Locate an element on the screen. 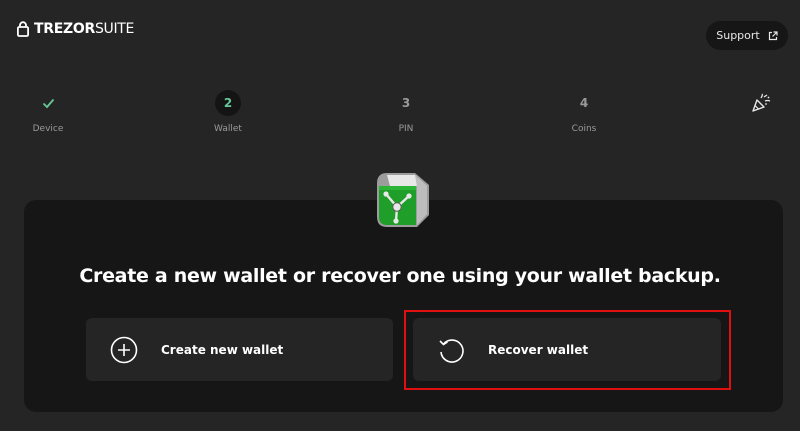 This screenshot has height=431, width=800. create-new-wallet-button: Create new wallet is located at coordinates (239, 349).